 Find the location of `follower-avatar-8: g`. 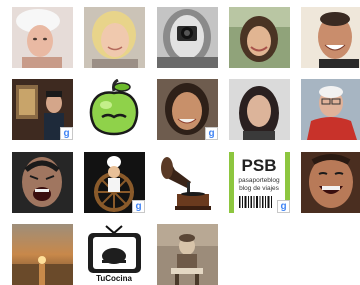

follower-avatar-8: g is located at coordinates (187, 109).